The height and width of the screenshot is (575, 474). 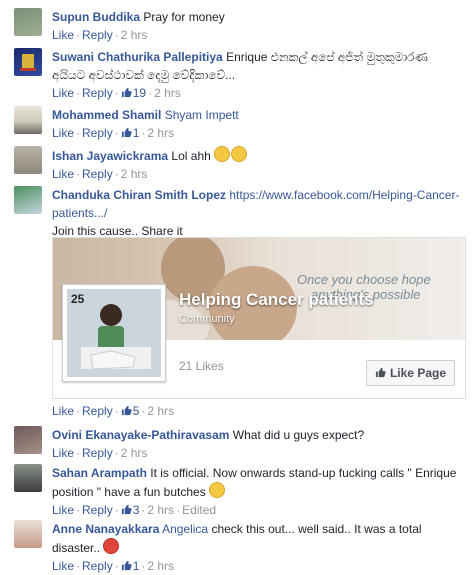 I want to click on likes-count: 19, so click(x=139, y=93).